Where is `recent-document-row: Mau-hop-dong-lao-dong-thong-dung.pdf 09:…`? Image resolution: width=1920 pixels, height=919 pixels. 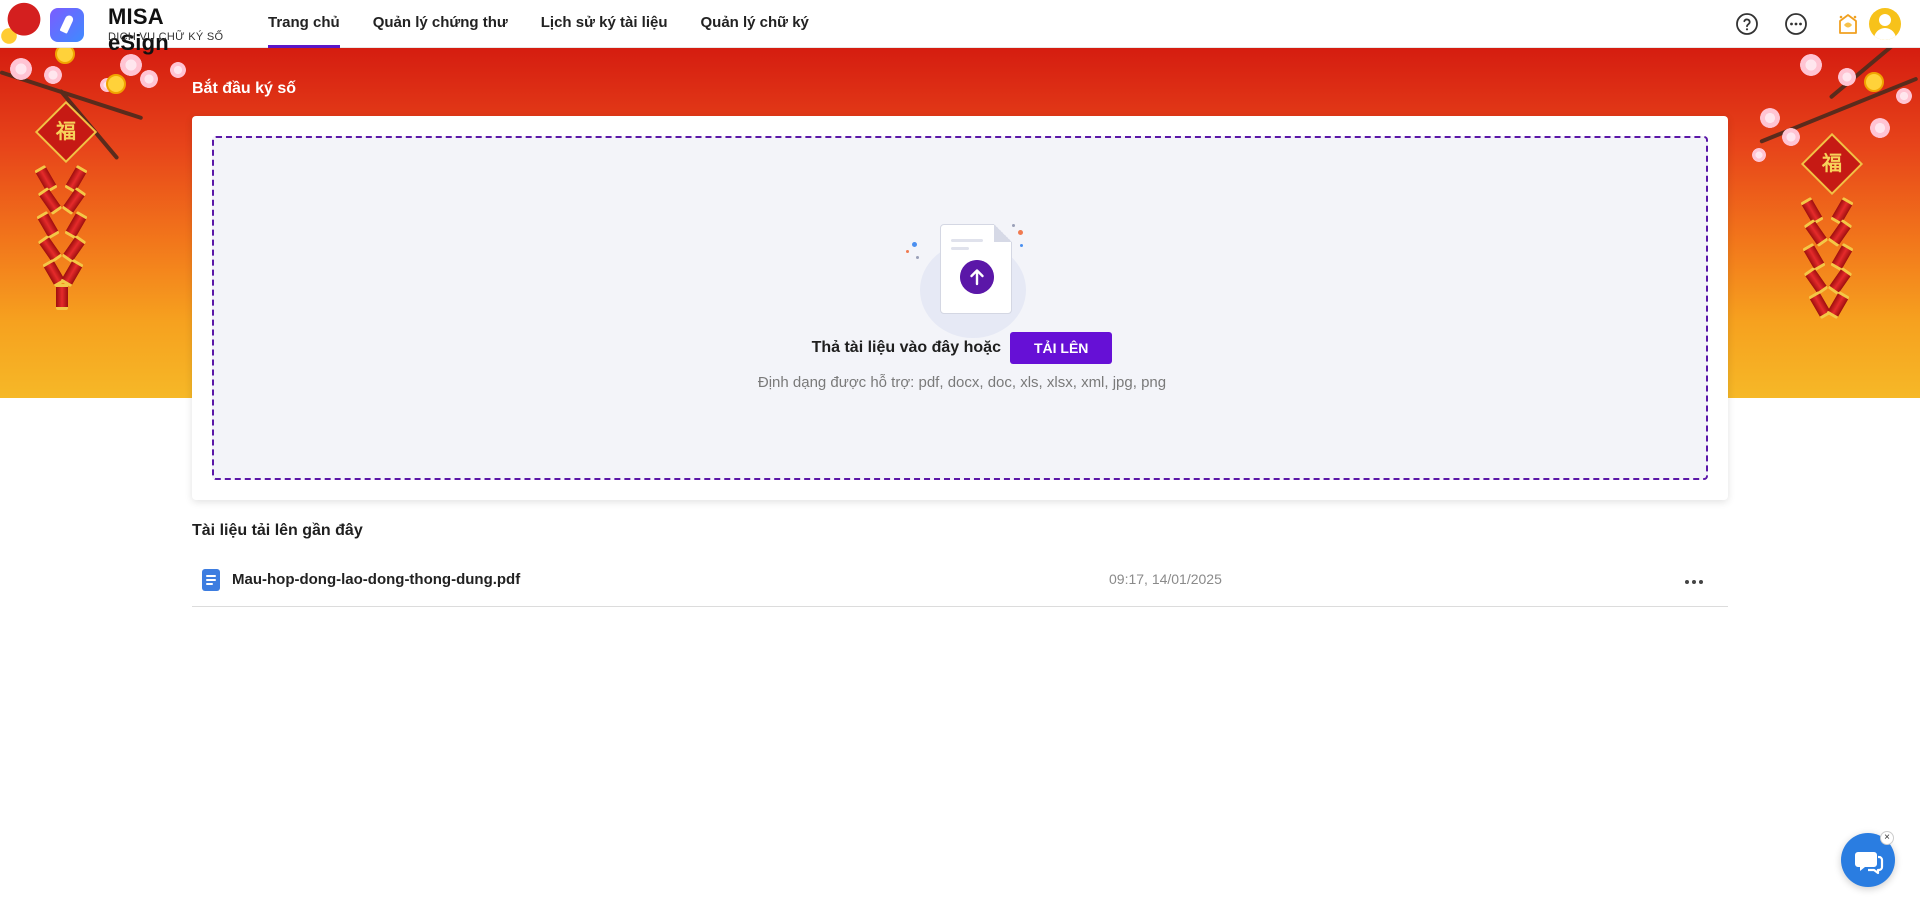
recent-document-row: Mau-hop-dong-lao-dong-thong-dung.pdf 09:… is located at coordinates (960, 582).